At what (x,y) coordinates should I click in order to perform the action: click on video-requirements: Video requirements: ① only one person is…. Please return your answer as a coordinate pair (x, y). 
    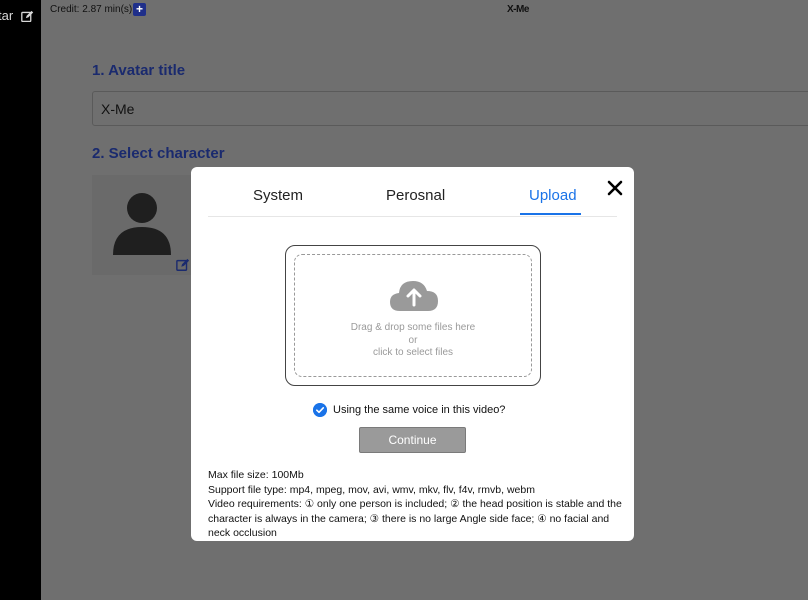
    Looking at the image, I should click on (415, 518).